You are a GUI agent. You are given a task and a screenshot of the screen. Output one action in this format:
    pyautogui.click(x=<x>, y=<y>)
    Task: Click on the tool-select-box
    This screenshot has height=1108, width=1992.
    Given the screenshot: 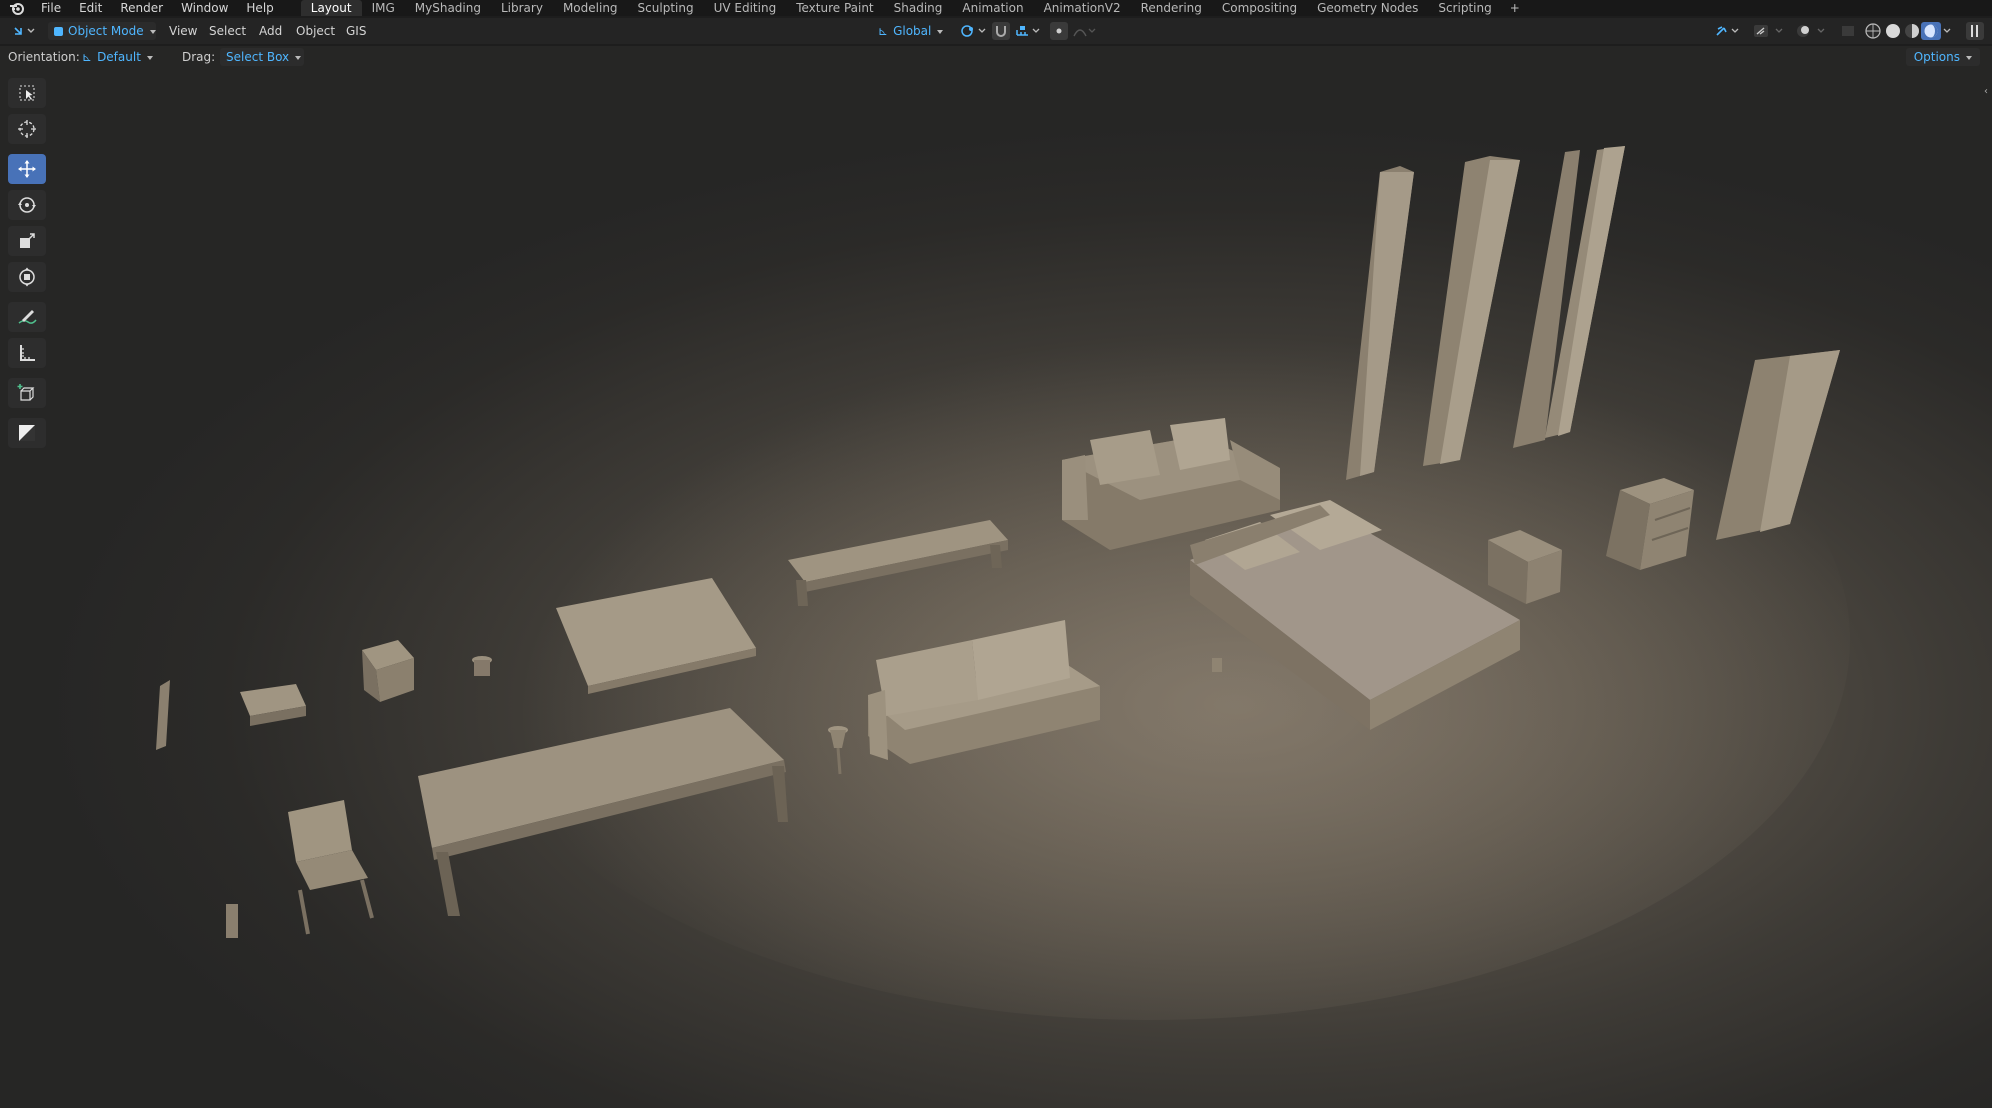 What is the action you would take?
    pyautogui.click(x=27, y=93)
    